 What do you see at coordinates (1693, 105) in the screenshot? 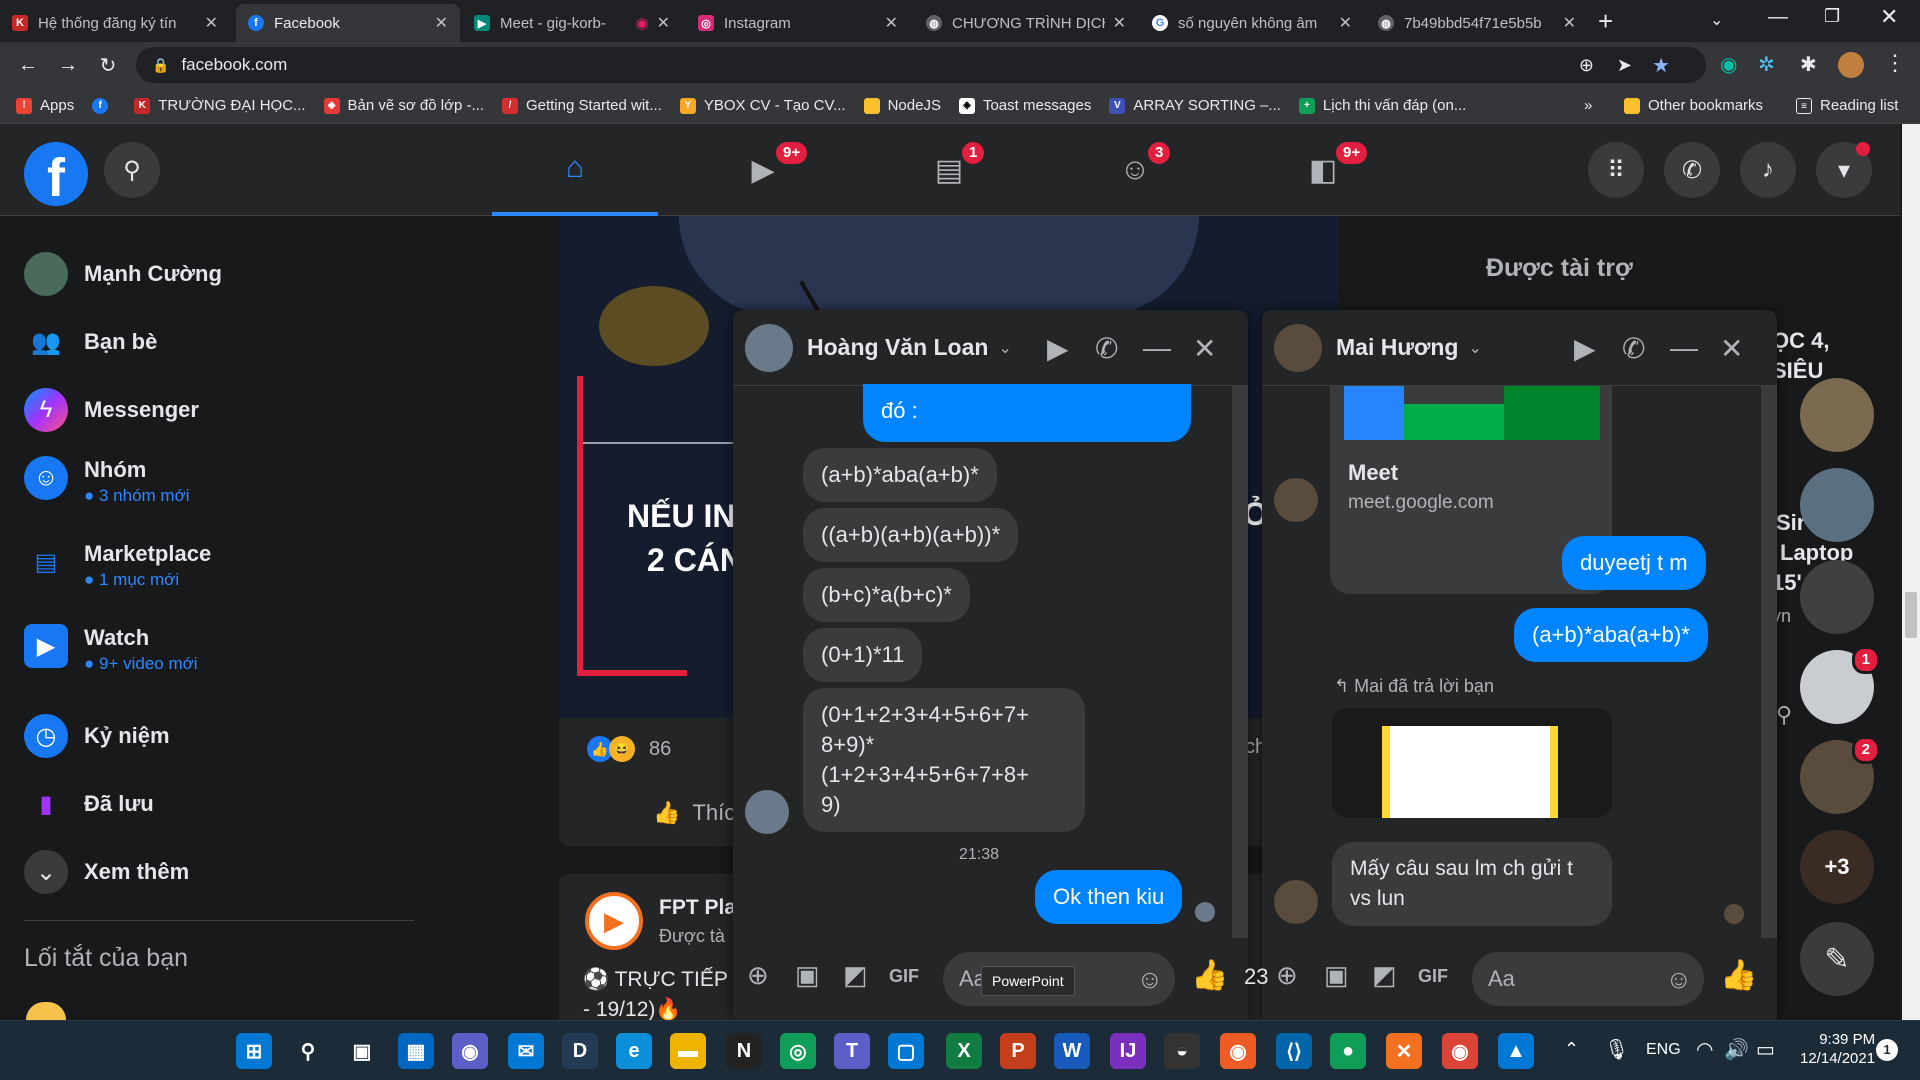
I see `other-bookmarks: Other bookmarks` at bounding box center [1693, 105].